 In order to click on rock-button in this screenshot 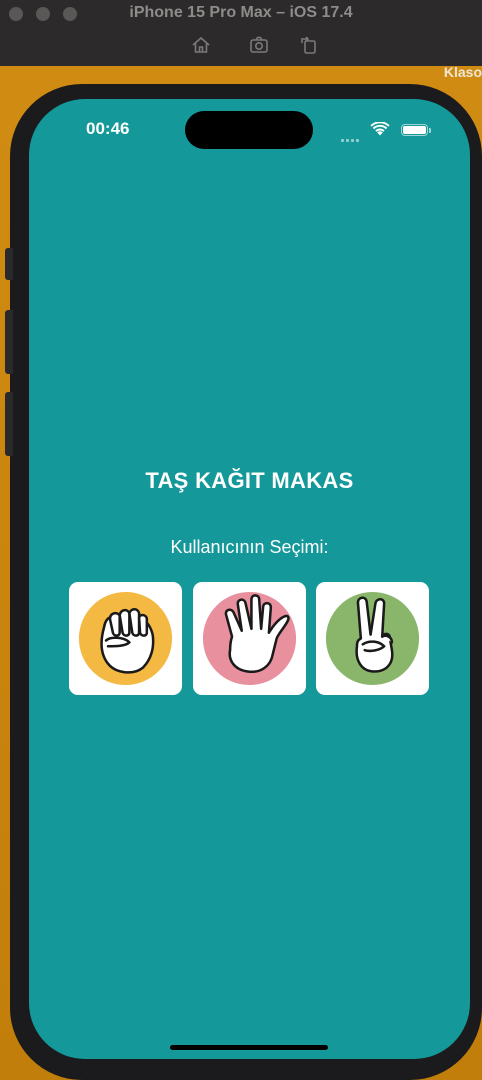, I will do `click(125, 638)`.